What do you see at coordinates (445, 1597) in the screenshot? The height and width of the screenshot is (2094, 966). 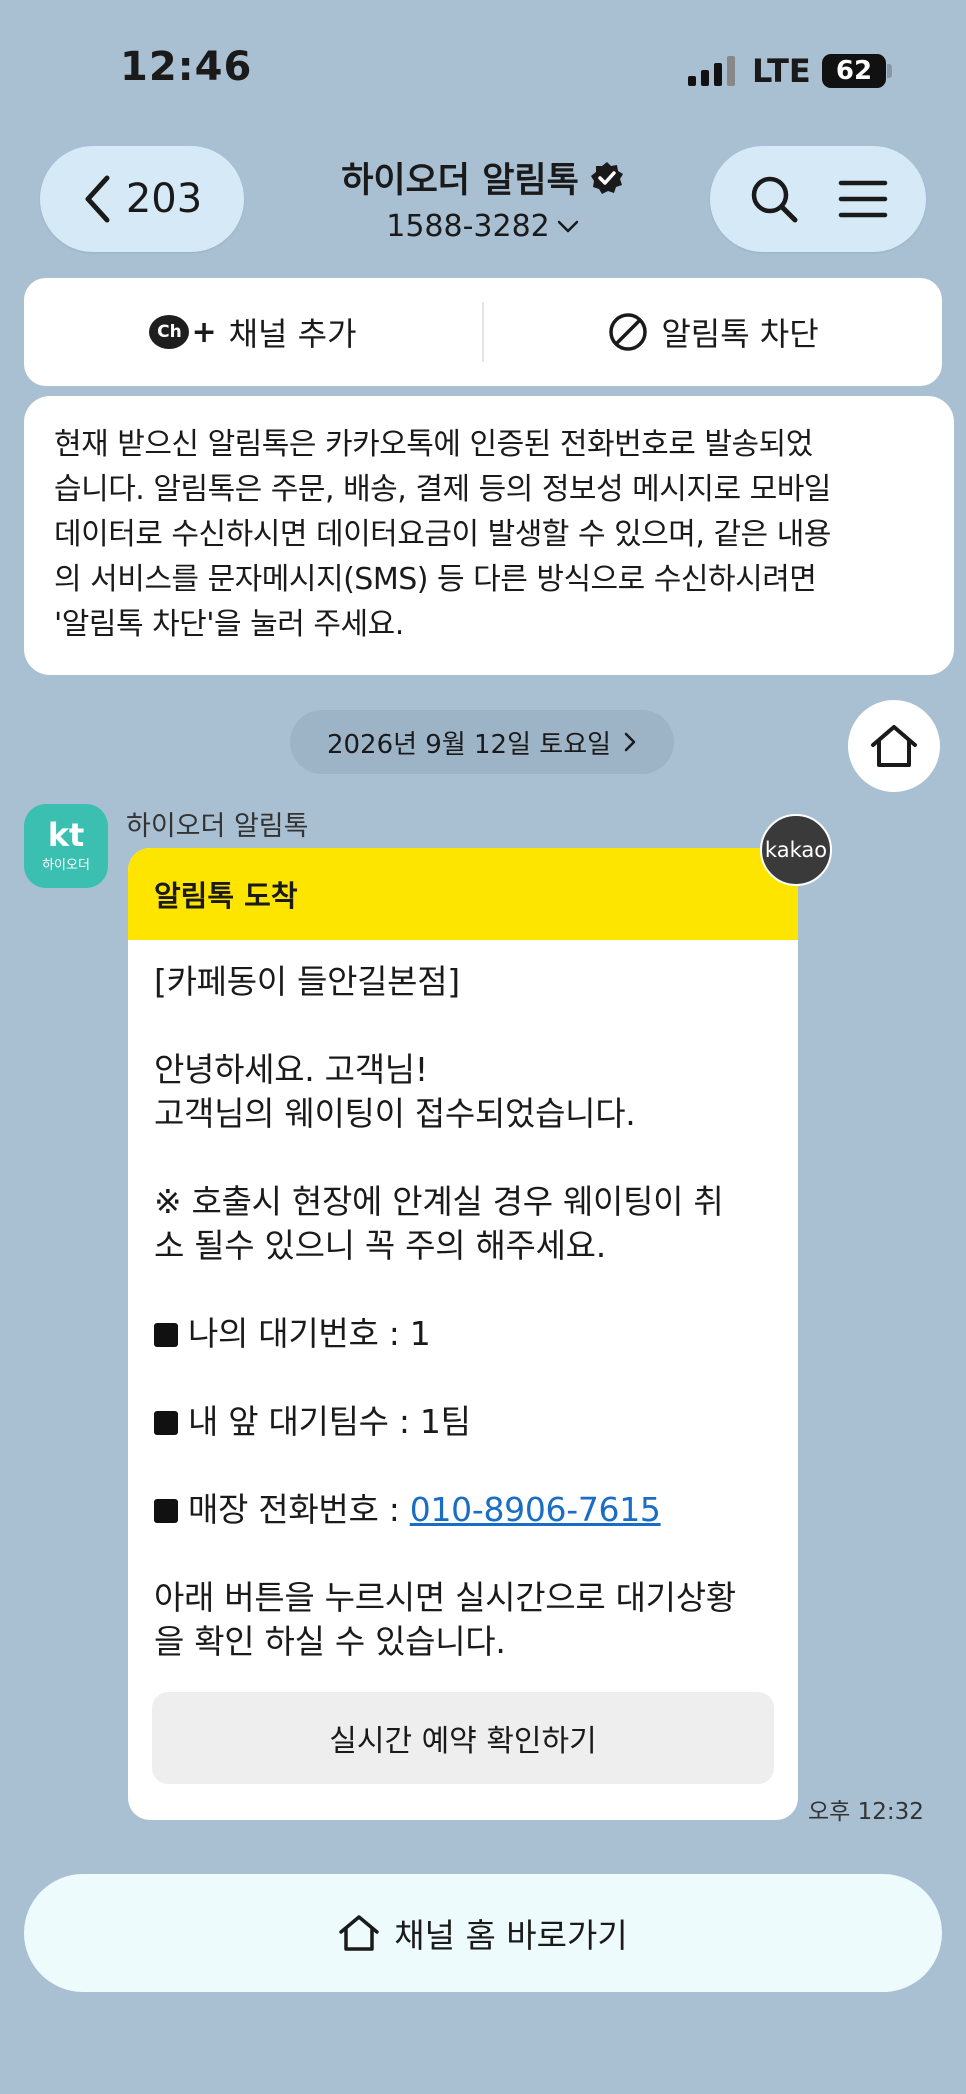 I see `realtime-line: 아래 버튼을 누르시면 실시간으로 대기상황` at bounding box center [445, 1597].